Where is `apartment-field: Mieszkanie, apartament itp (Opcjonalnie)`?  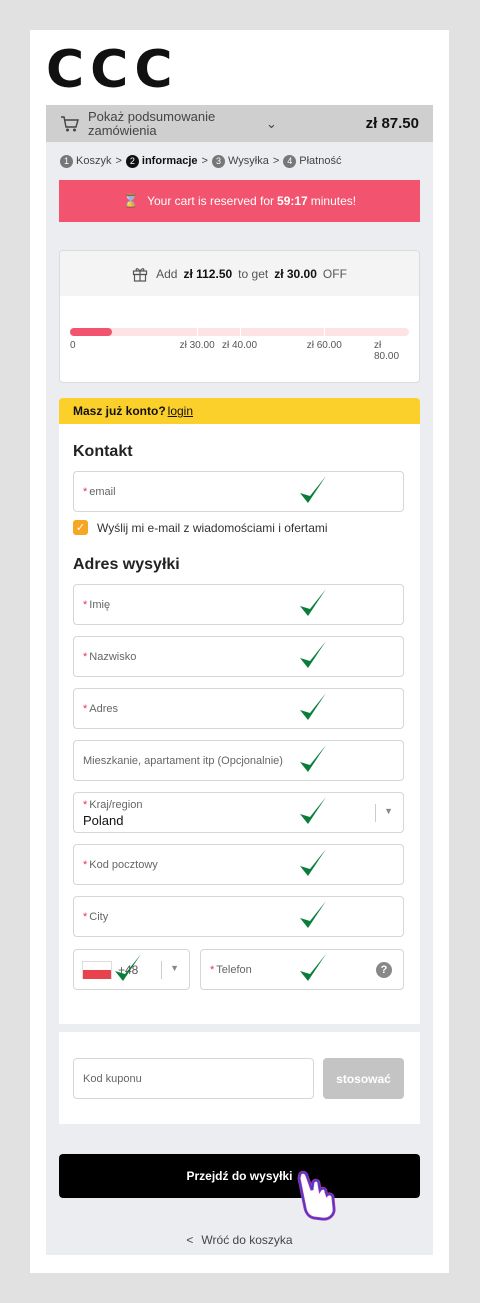
apartment-field: Mieszkanie, apartament itp (Opcjonalnie) is located at coordinates (238, 760).